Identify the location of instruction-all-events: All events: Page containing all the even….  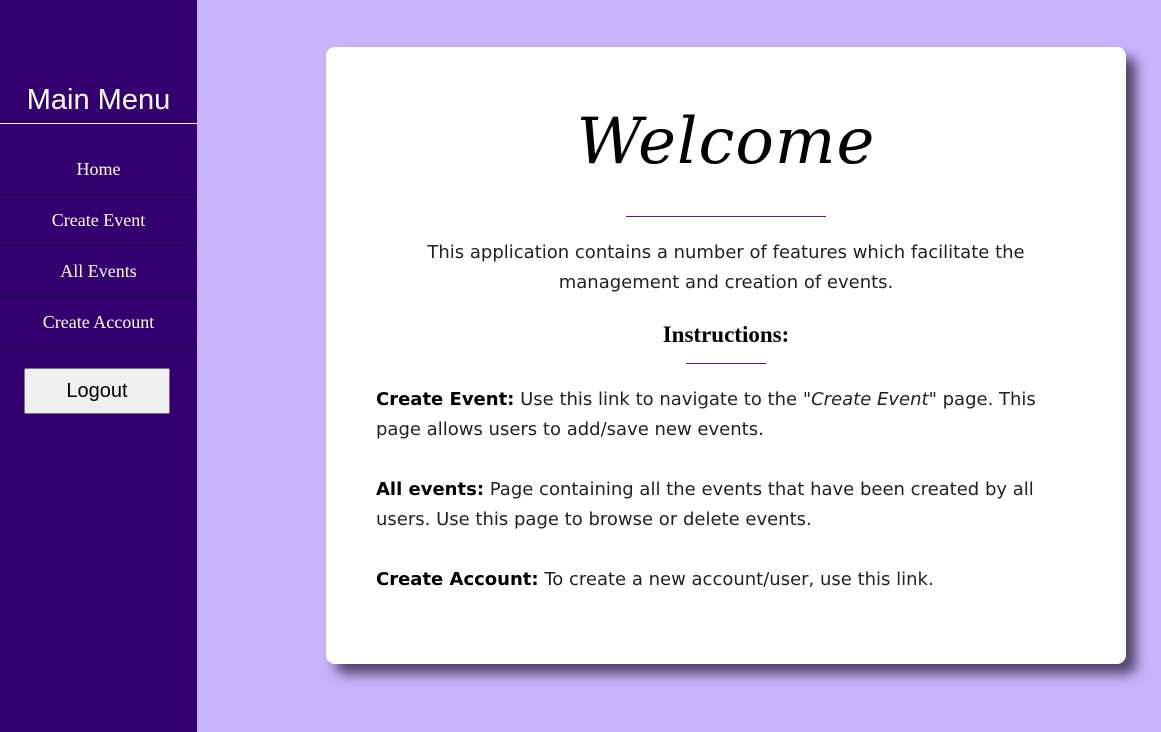
(726, 505).